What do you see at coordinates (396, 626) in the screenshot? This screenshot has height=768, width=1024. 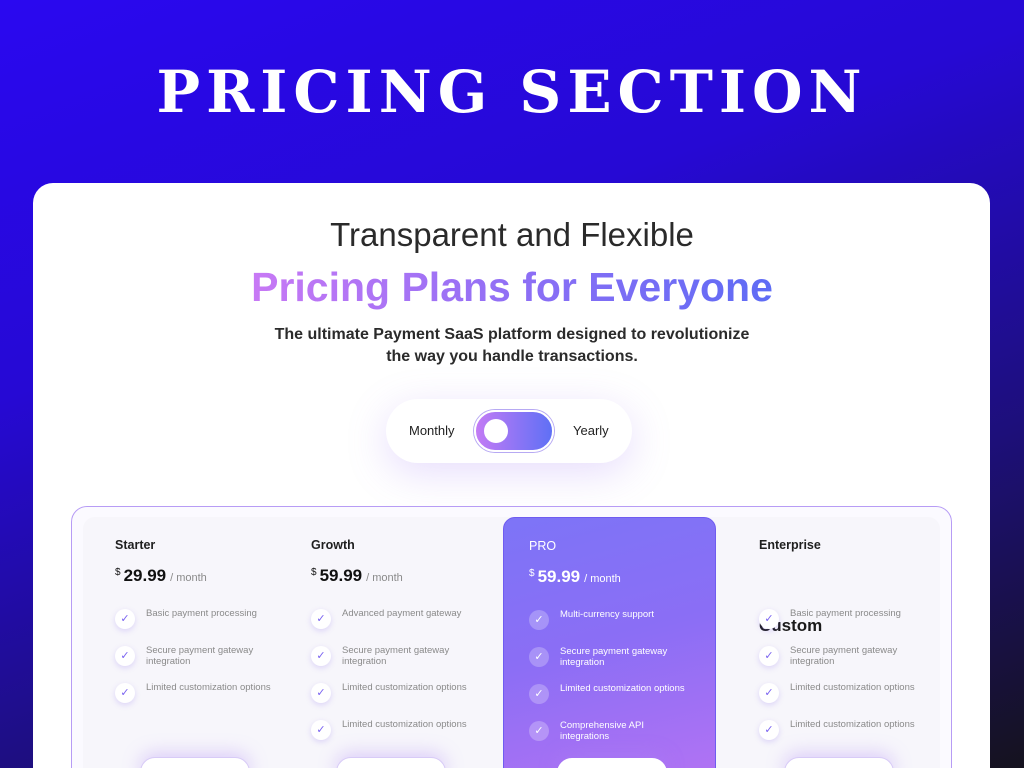 I see `feature-item: ✓ Advanced payment gateway` at bounding box center [396, 626].